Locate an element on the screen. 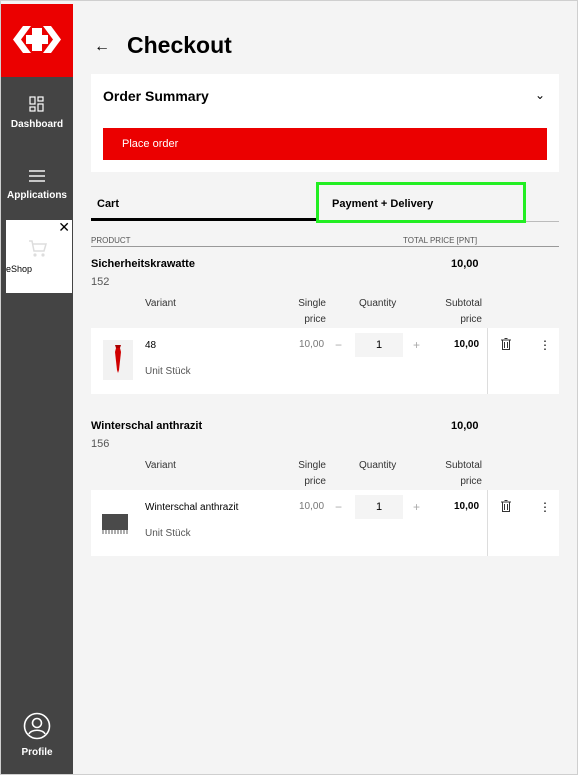  order-summary-panel: Order Summary ⌄ Place order is located at coordinates (325, 123).